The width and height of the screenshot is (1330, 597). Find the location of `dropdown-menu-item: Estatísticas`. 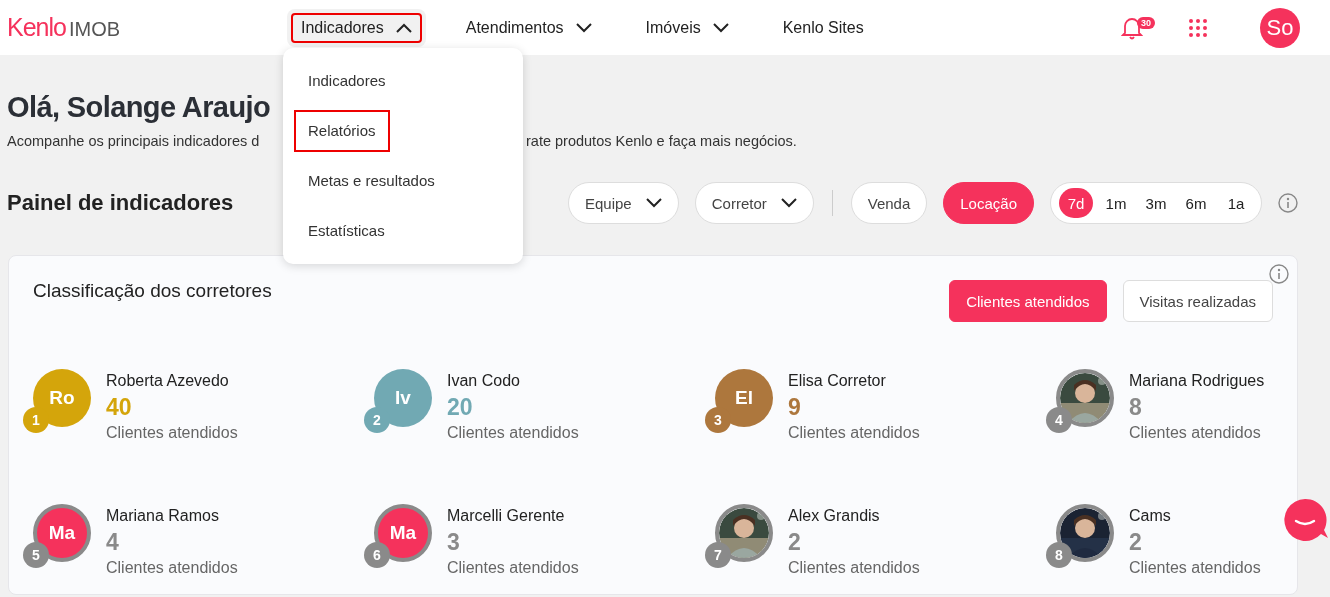

dropdown-menu-item: Estatísticas is located at coordinates (346, 231).